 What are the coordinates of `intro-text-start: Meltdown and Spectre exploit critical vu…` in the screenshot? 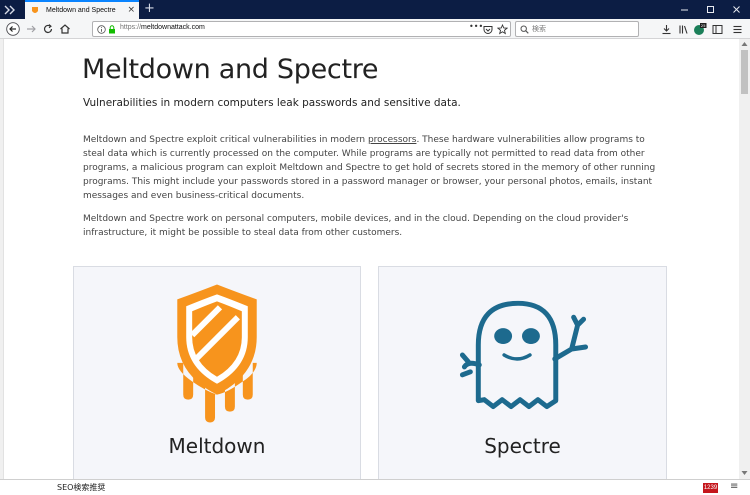 It's located at (225, 140).